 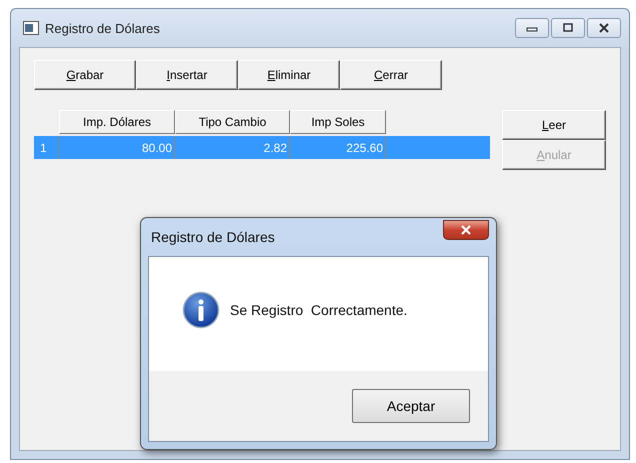 What do you see at coordinates (289, 75) in the screenshot?
I see `toolbar-button: Eliminar` at bounding box center [289, 75].